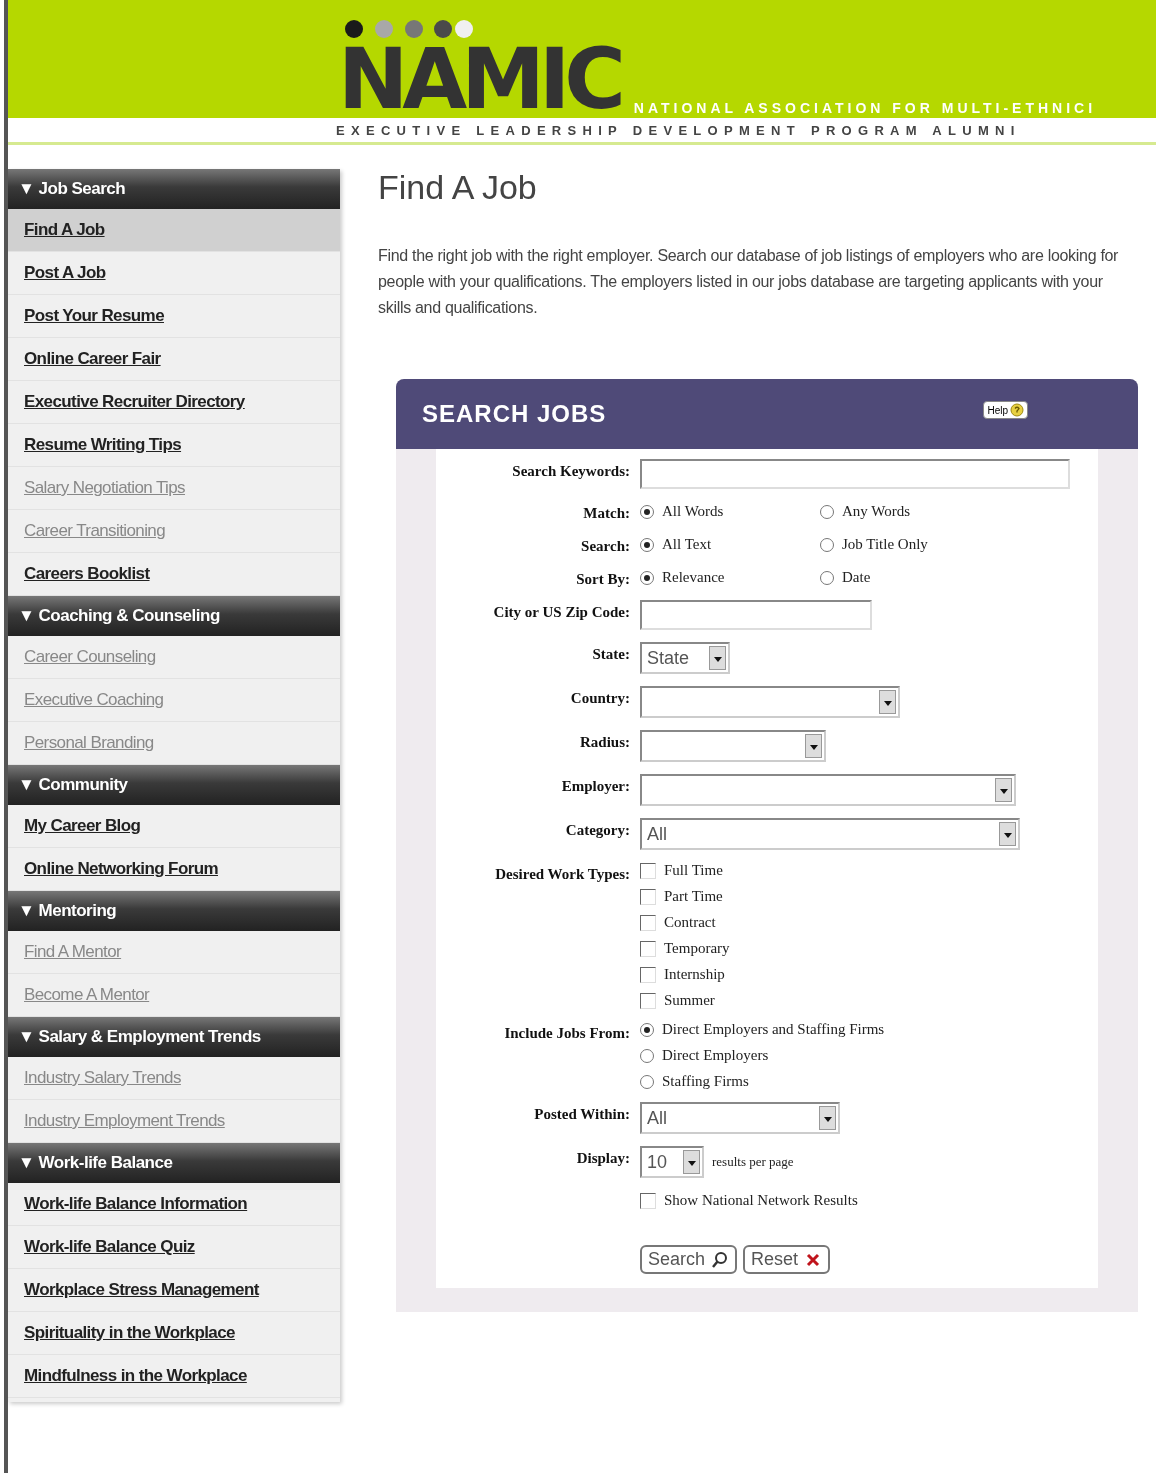  Describe the element at coordinates (600, 698) in the screenshot. I see `field-label: Country:` at that location.